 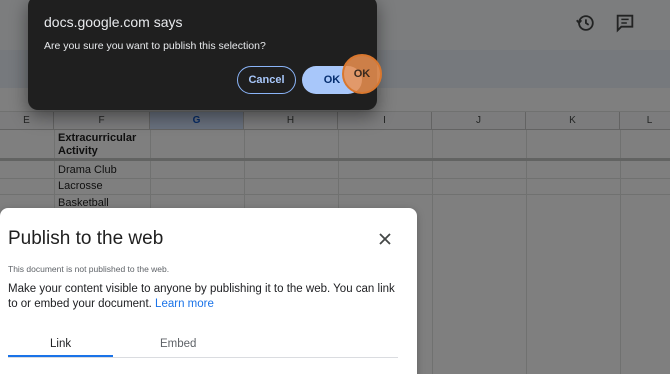 I want to click on click-marker: OK, so click(x=362, y=74).